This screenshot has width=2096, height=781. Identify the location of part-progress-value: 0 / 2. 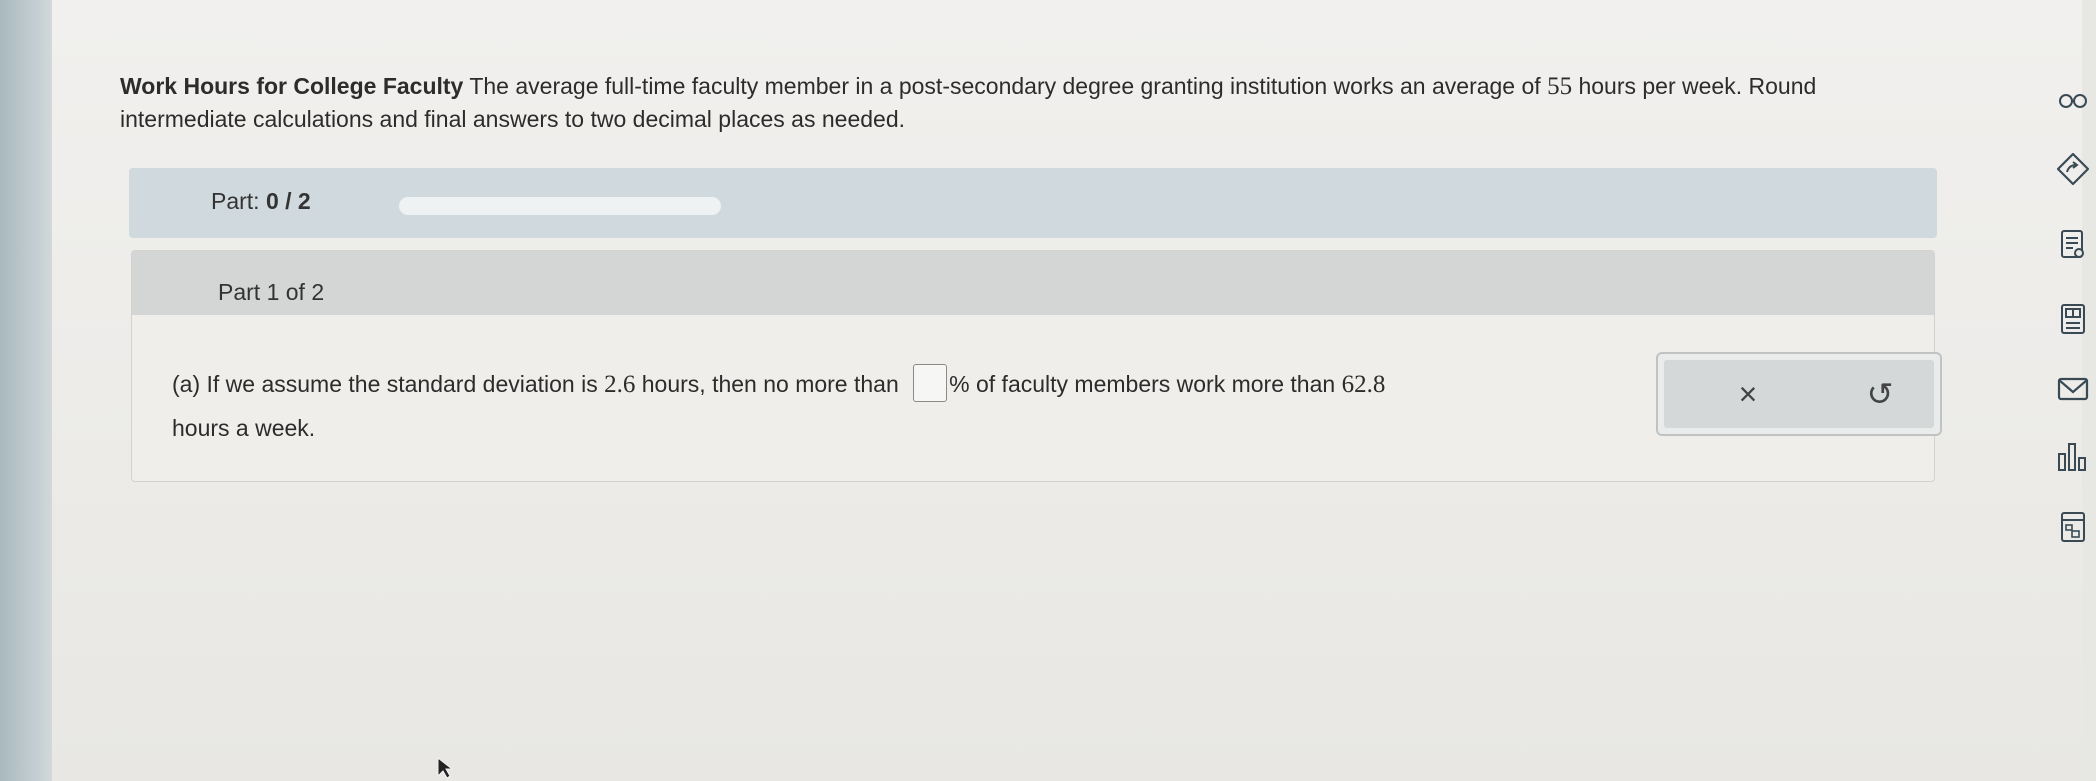
(288, 201).